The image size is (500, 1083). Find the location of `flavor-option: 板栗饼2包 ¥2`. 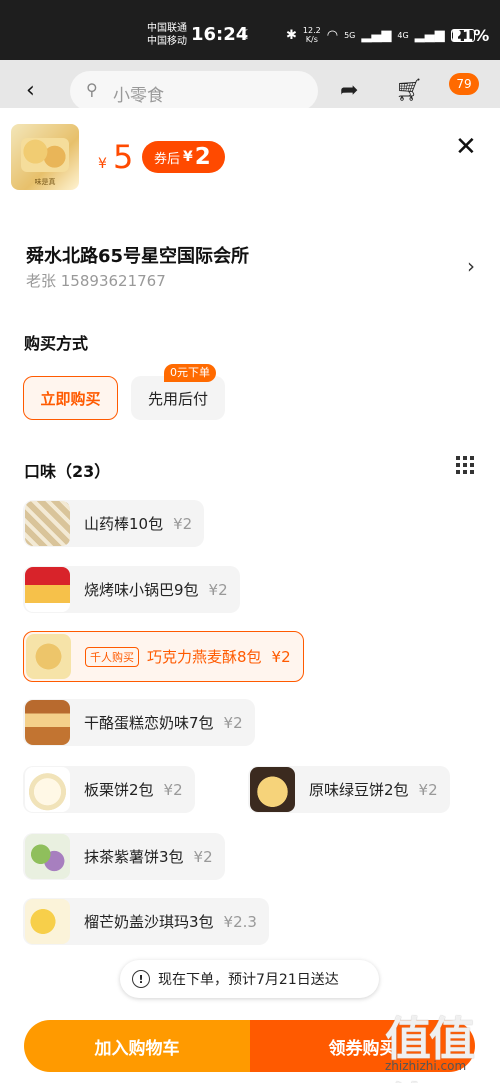

flavor-option: 板栗饼2包 ¥2 is located at coordinates (109, 789).